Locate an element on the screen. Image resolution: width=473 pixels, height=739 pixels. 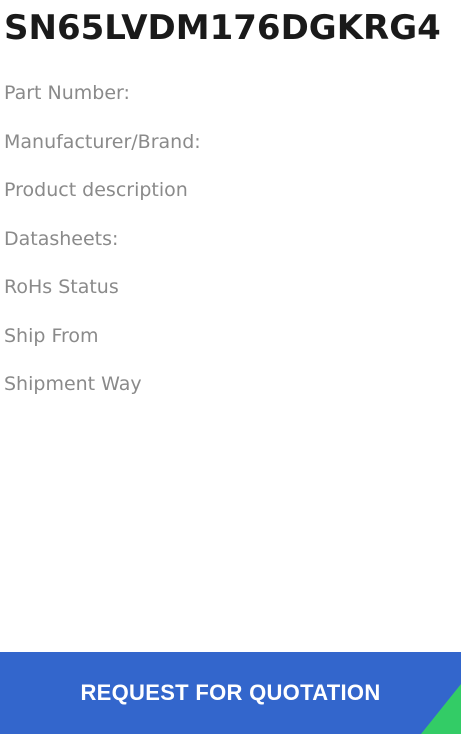
spec-label-shipment-way: Shipment Way is located at coordinates (73, 384).